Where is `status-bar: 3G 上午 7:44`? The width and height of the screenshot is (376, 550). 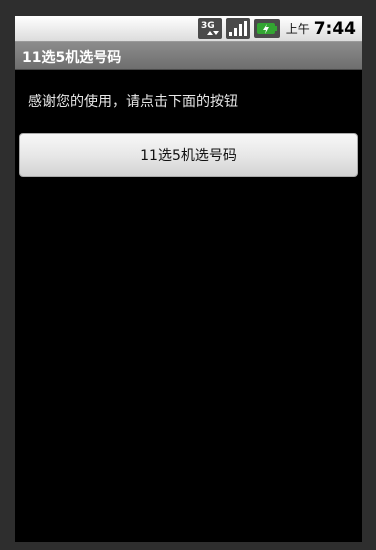 status-bar: 3G 上午 7:44 is located at coordinates (188, 29).